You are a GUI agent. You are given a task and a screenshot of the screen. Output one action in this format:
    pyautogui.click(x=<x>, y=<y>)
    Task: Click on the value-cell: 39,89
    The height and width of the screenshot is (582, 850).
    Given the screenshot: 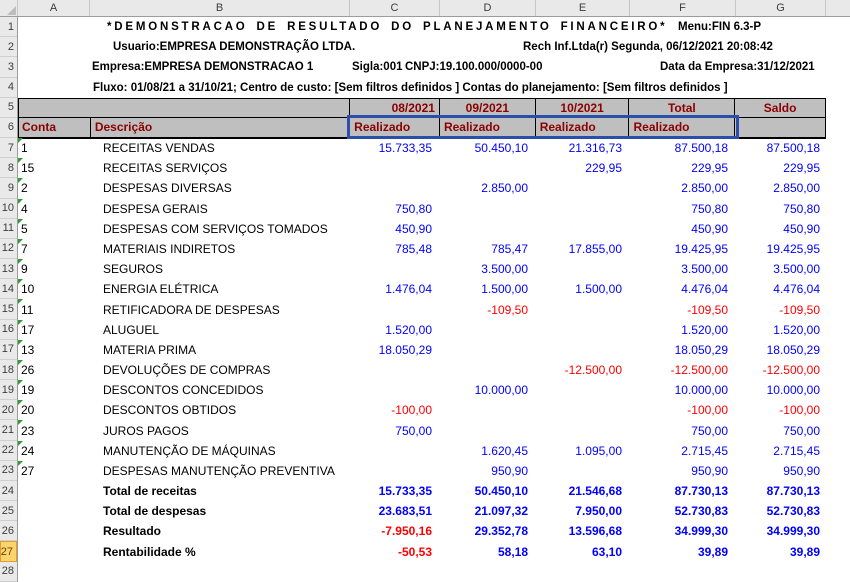 What is the action you would take?
    pyautogui.click(x=781, y=552)
    